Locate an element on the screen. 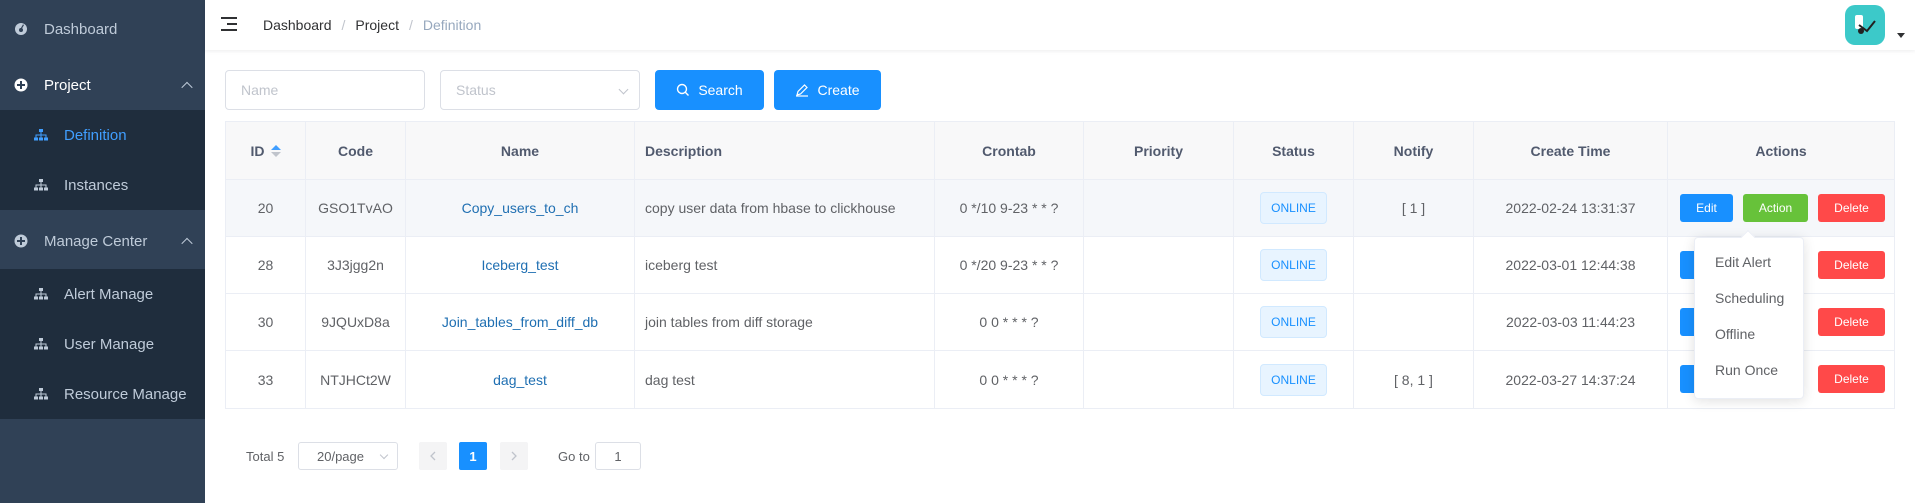  cell-create-time: 2022-03-27 14:37:24 is located at coordinates (1571, 379).